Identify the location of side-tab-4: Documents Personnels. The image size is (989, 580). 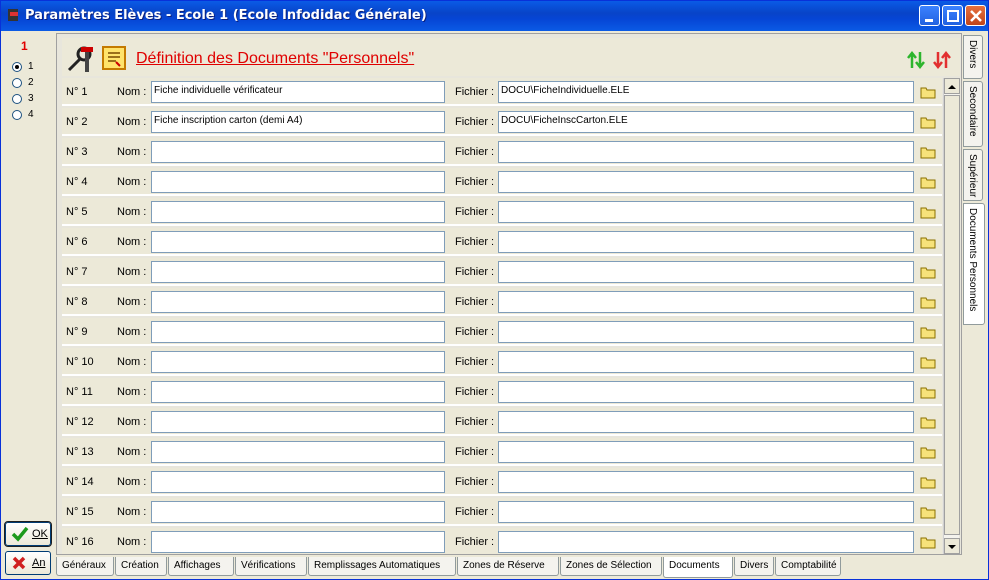
(974, 264).